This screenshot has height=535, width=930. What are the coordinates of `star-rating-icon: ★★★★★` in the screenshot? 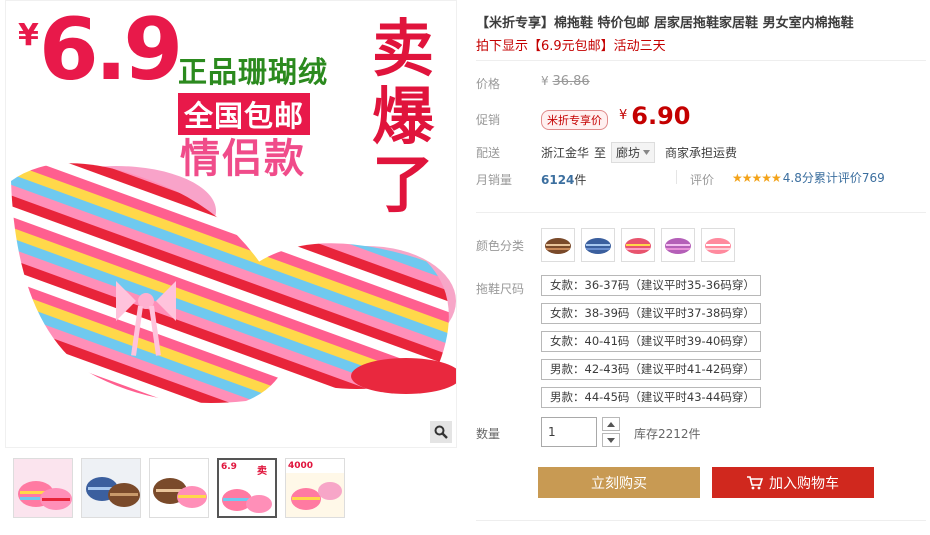 It's located at (757, 177).